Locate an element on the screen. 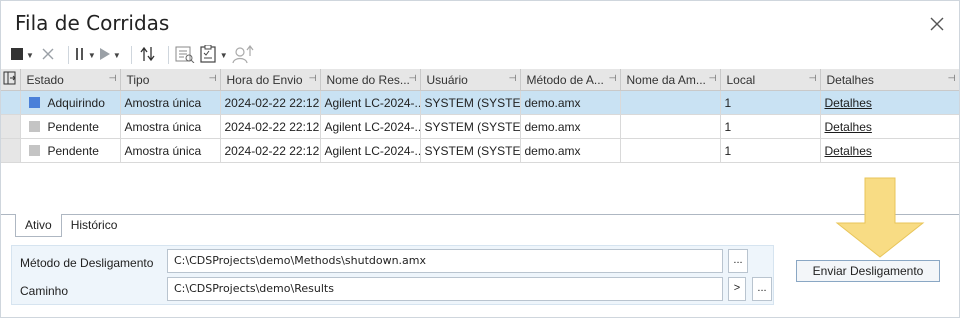  pause-icon is located at coordinates (80, 55).